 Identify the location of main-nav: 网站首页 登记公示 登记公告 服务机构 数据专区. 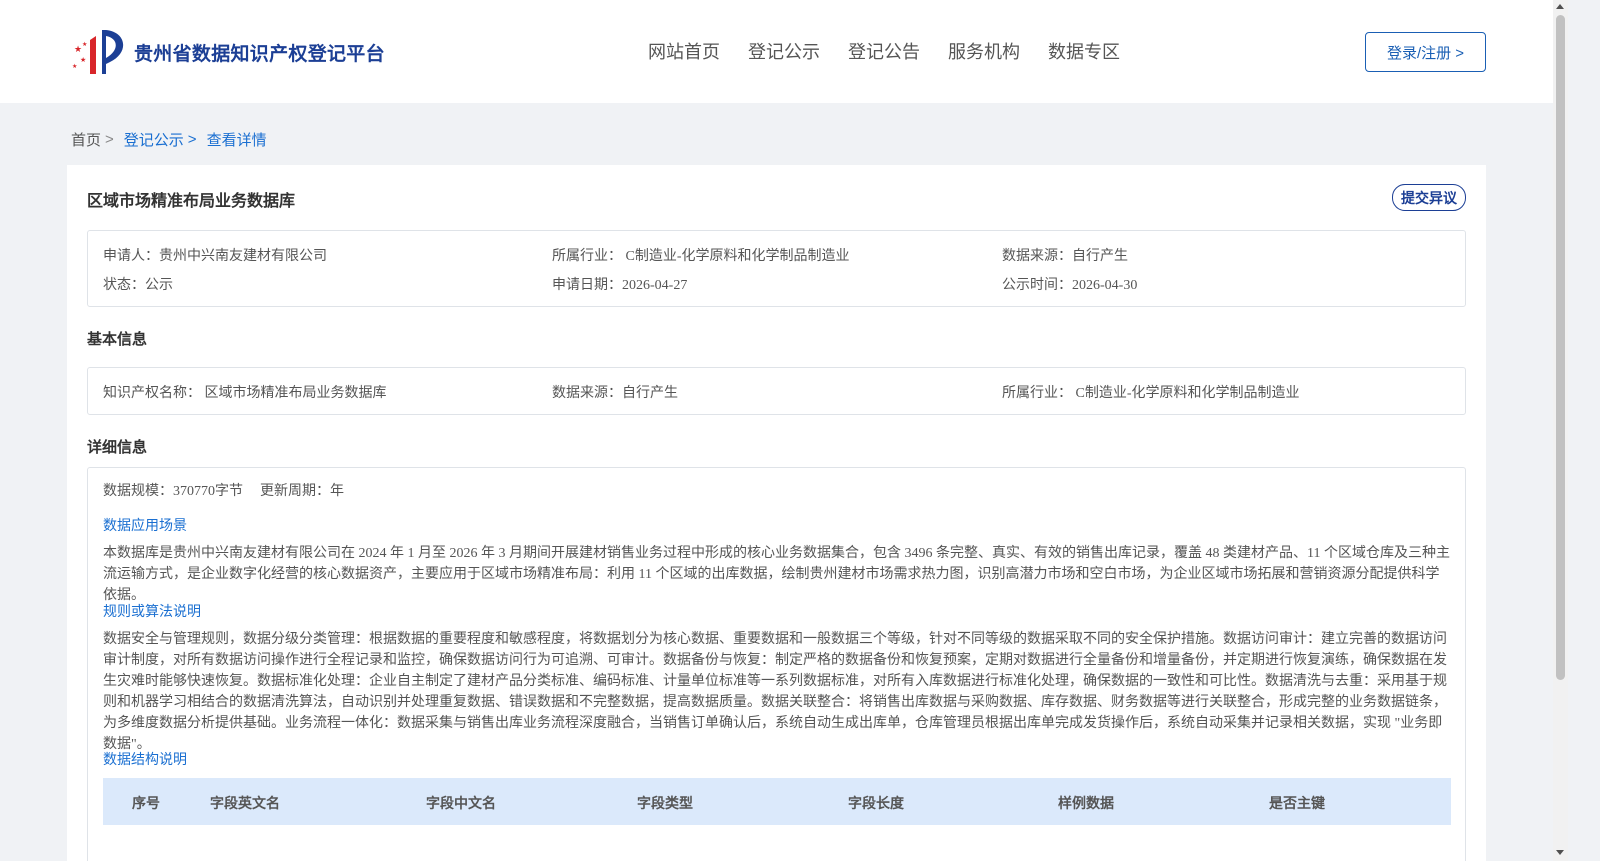
(884, 51).